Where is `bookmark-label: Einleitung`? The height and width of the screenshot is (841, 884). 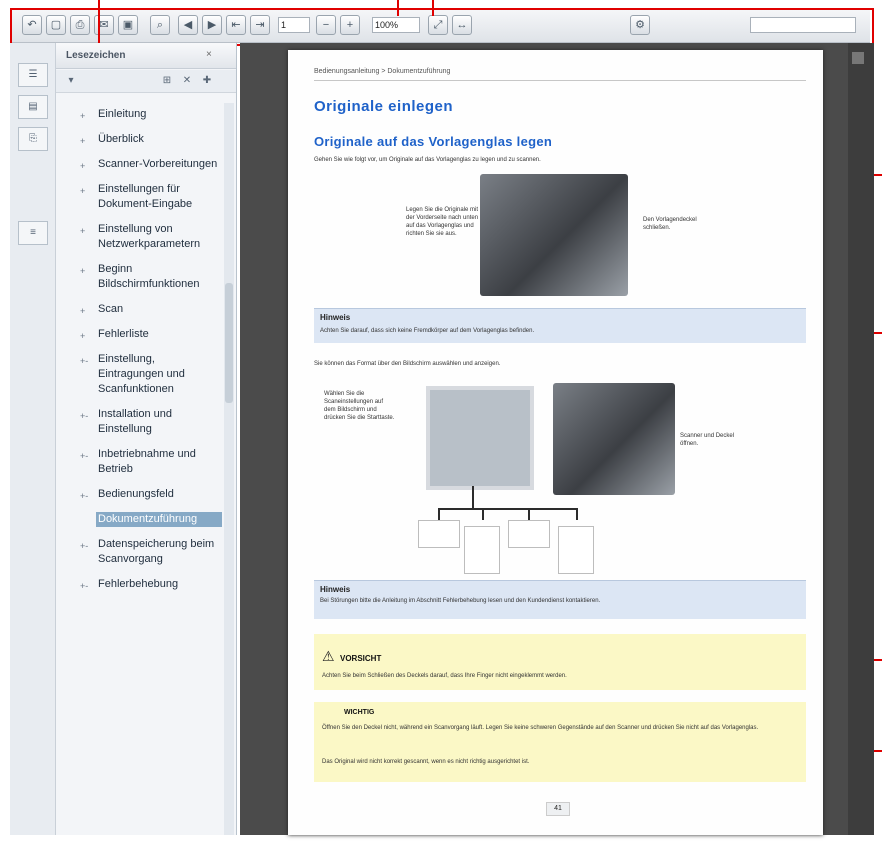
bookmark-label: Einleitung is located at coordinates (122, 114).